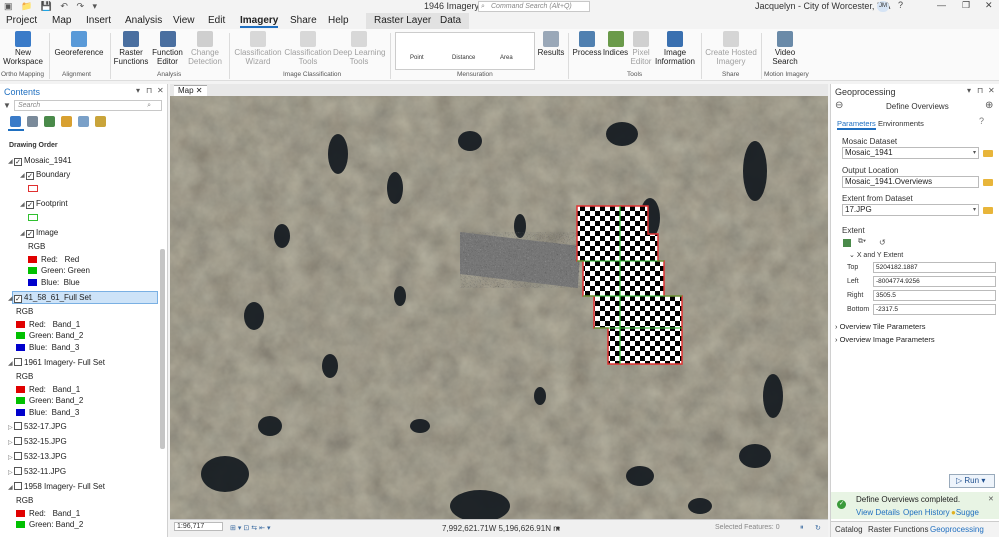  Describe the element at coordinates (856, 124) in the screenshot. I see `tab-parameters: Parameters` at that location.